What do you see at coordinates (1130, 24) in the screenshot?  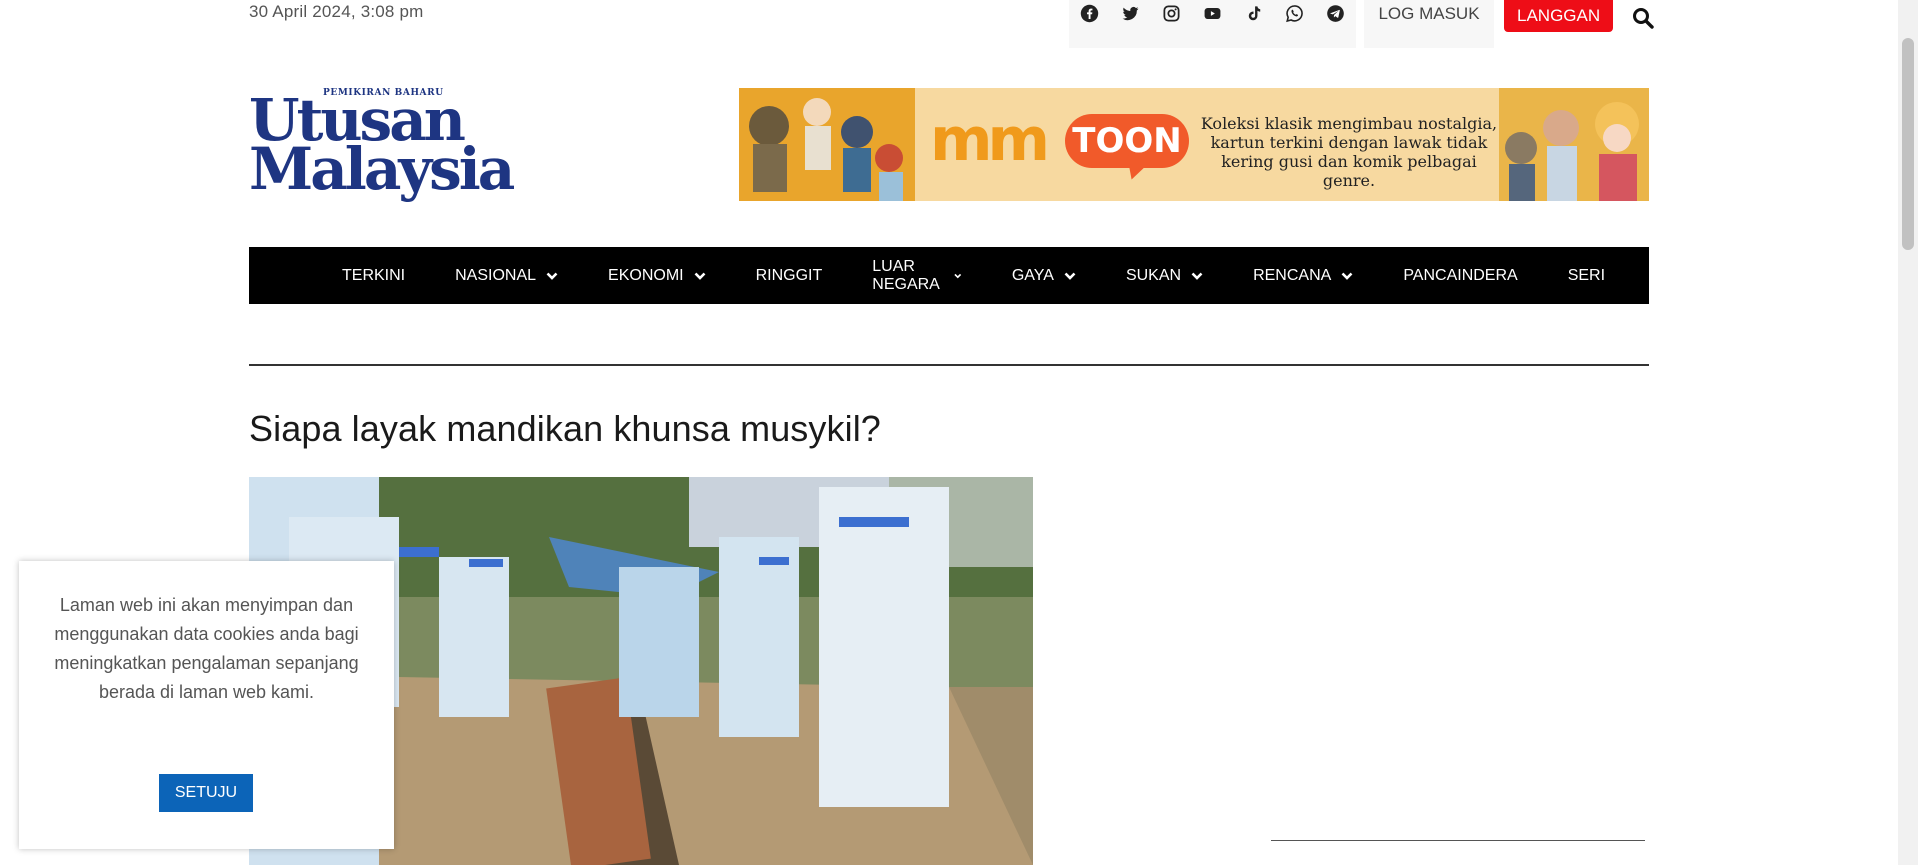 I see `twitter-icon` at bounding box center [1130, 24].